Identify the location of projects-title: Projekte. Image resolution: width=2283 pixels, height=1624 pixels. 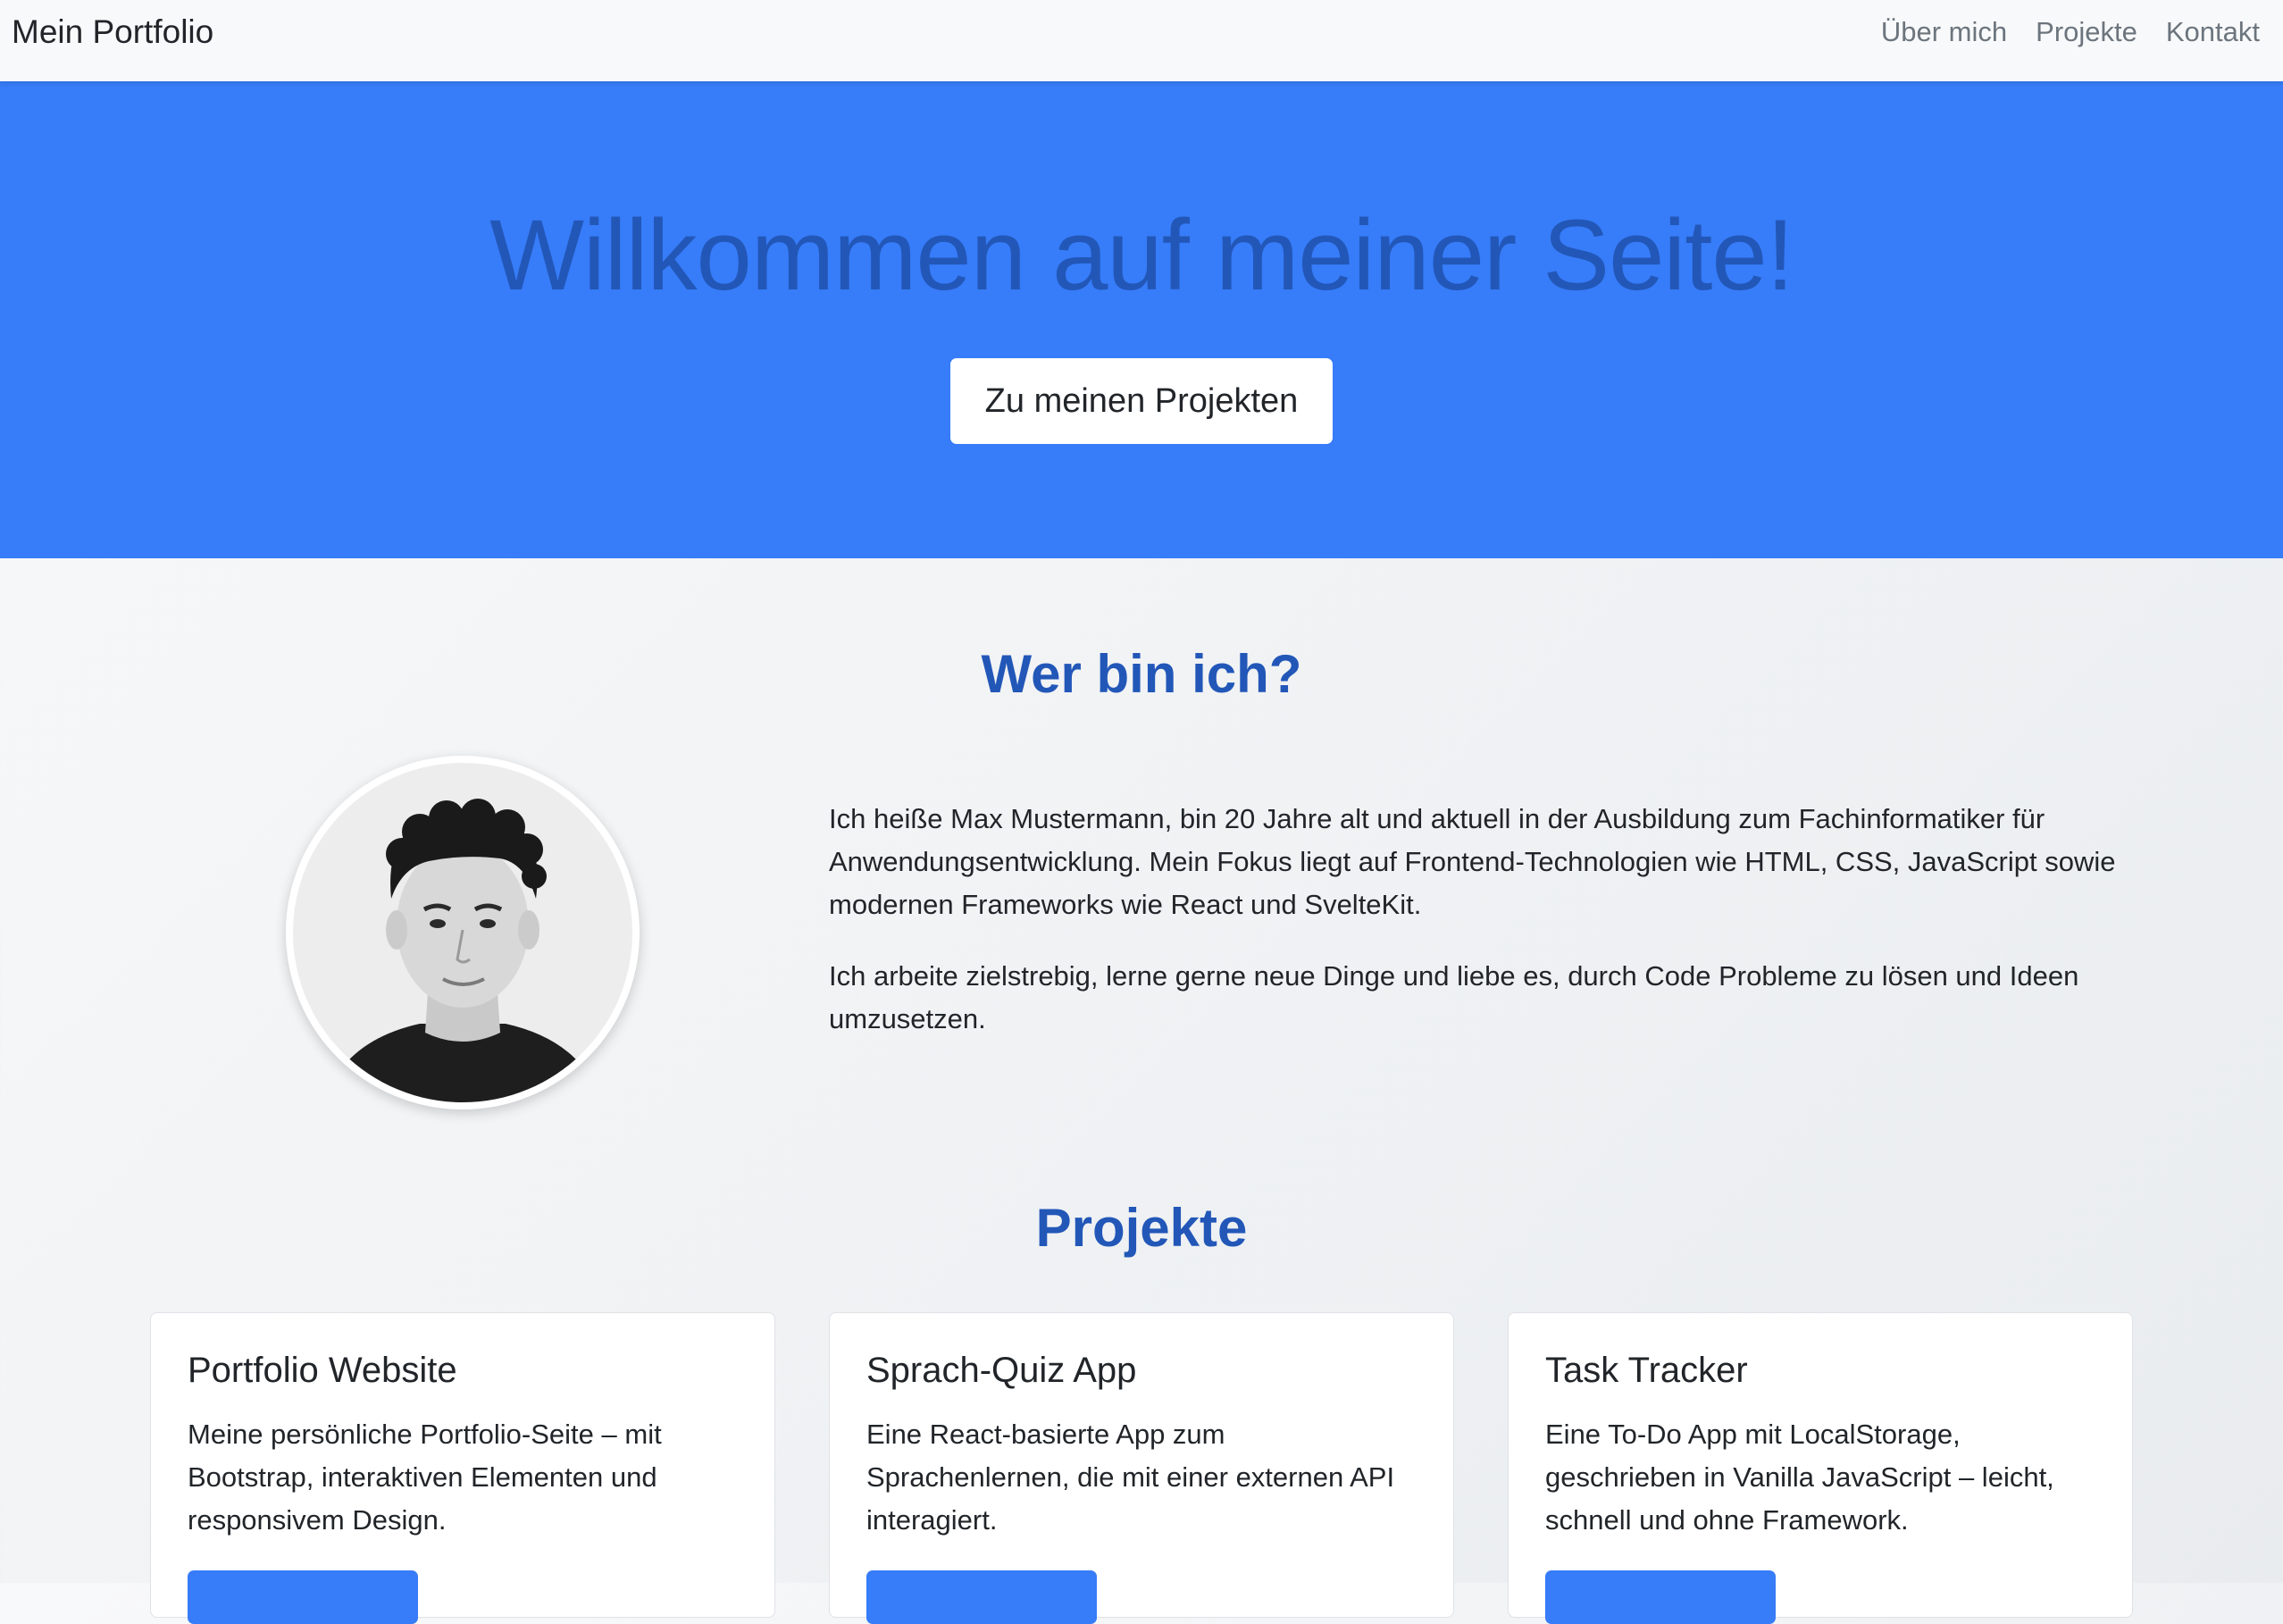
(1141, 1228).